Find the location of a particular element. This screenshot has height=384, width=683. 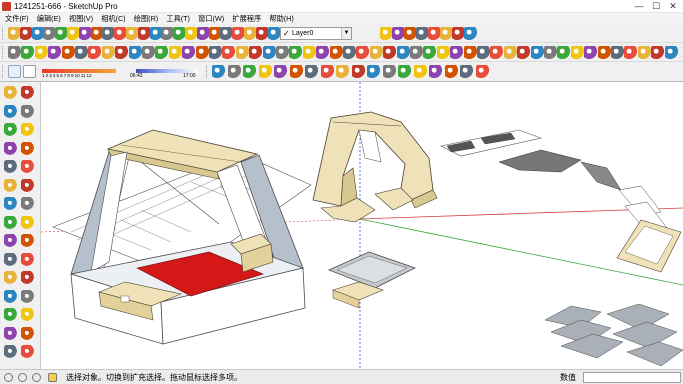

rectangle-icon is located at coordinates (10, 148).